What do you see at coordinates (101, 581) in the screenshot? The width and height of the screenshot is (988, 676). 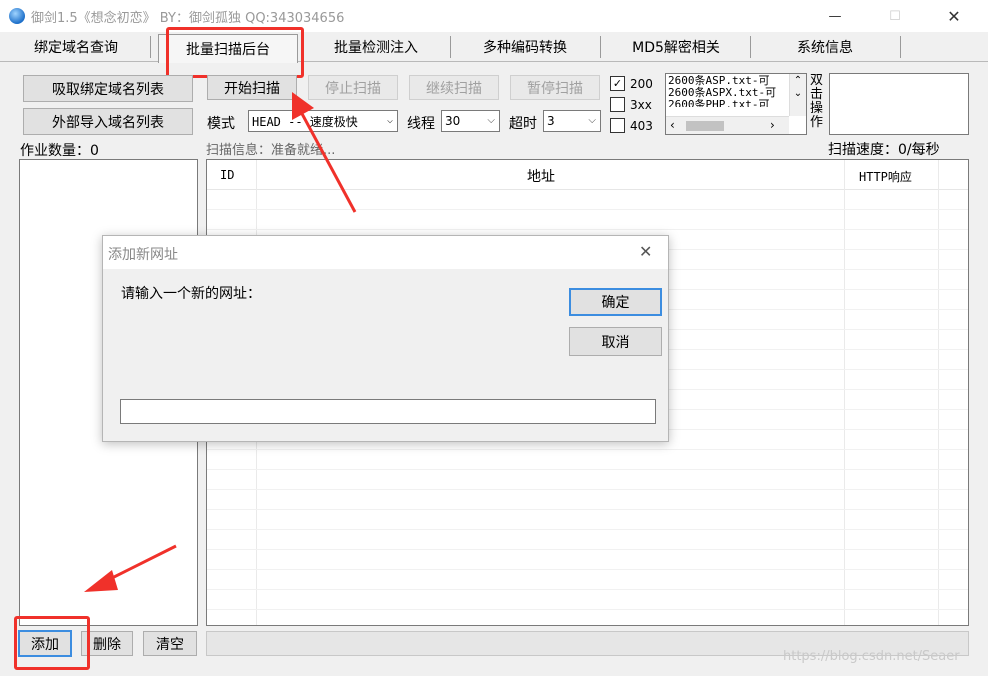 I see `arrowhead-to-add` at bounding box center [101, 581].